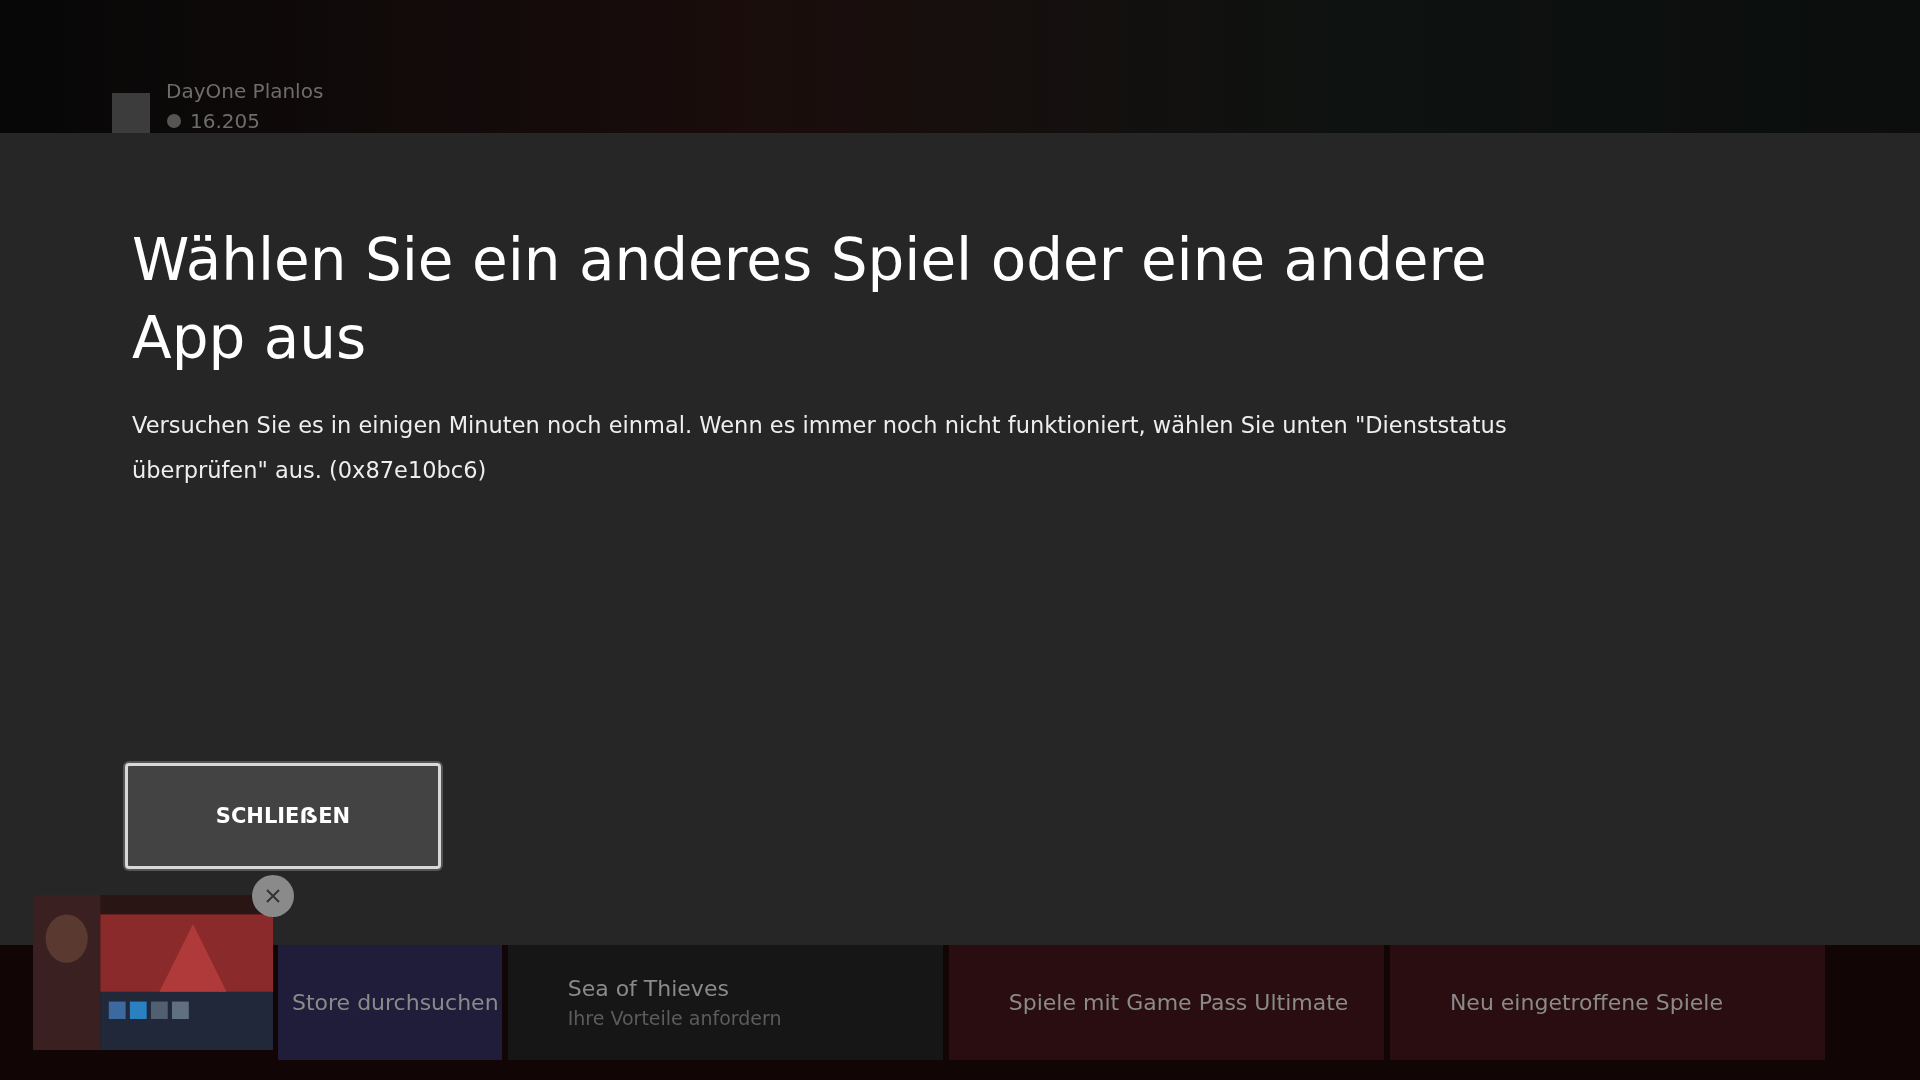  Describe the element at coordinates (396, 1002) in the screenshot. I see `tile-title: Store durchsuchen` at that location.